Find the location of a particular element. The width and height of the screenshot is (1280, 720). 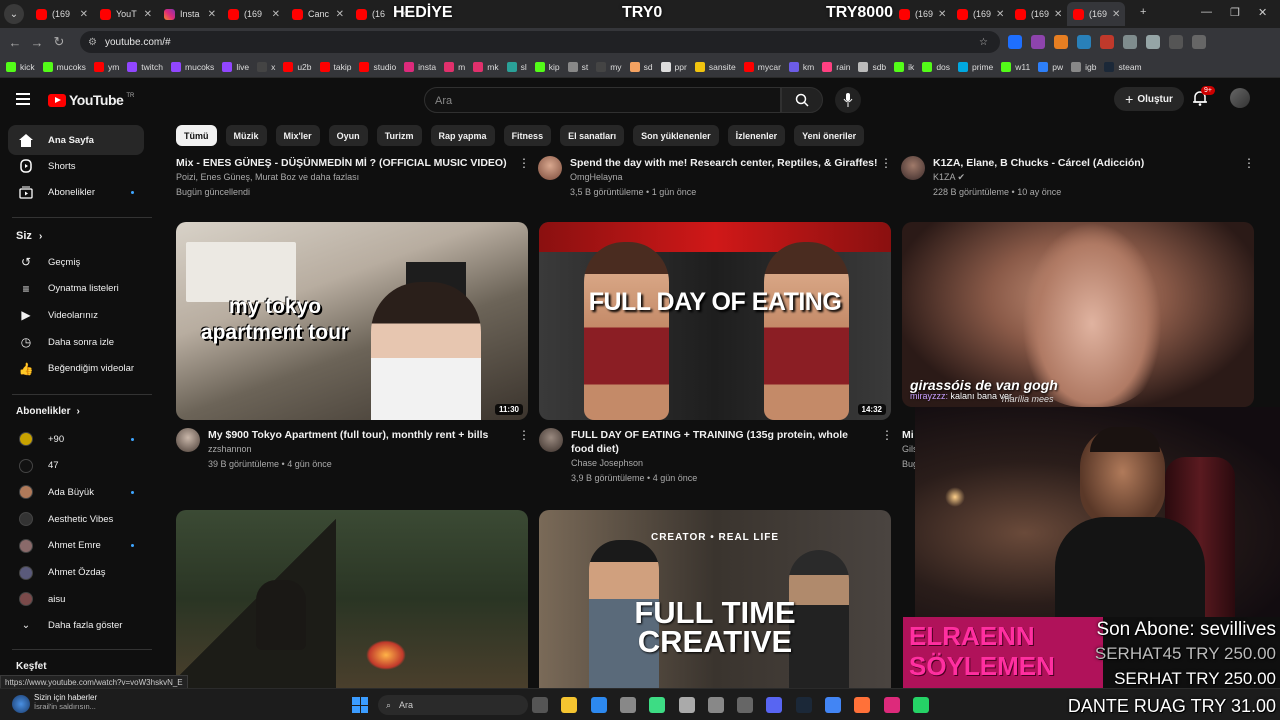

video-card-details: Mi Gils Bug is located at coordinates (910, 450).